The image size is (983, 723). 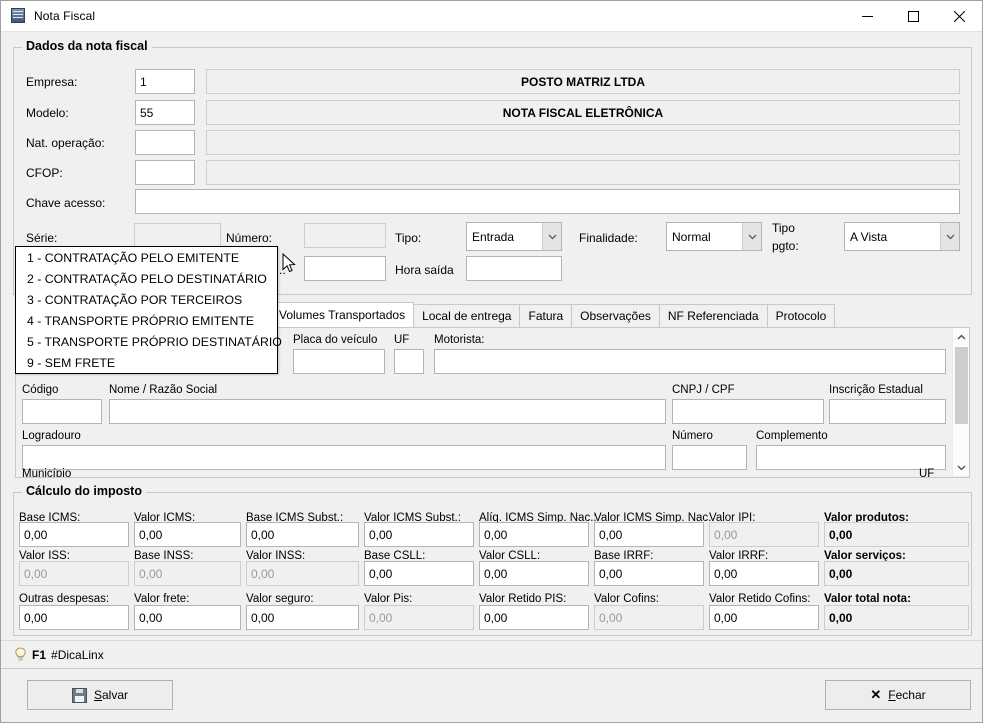 What do you see at coordinates (165, 172) in the screenshot?
I see `cfop-code-input` at bounding box center [165, 172].